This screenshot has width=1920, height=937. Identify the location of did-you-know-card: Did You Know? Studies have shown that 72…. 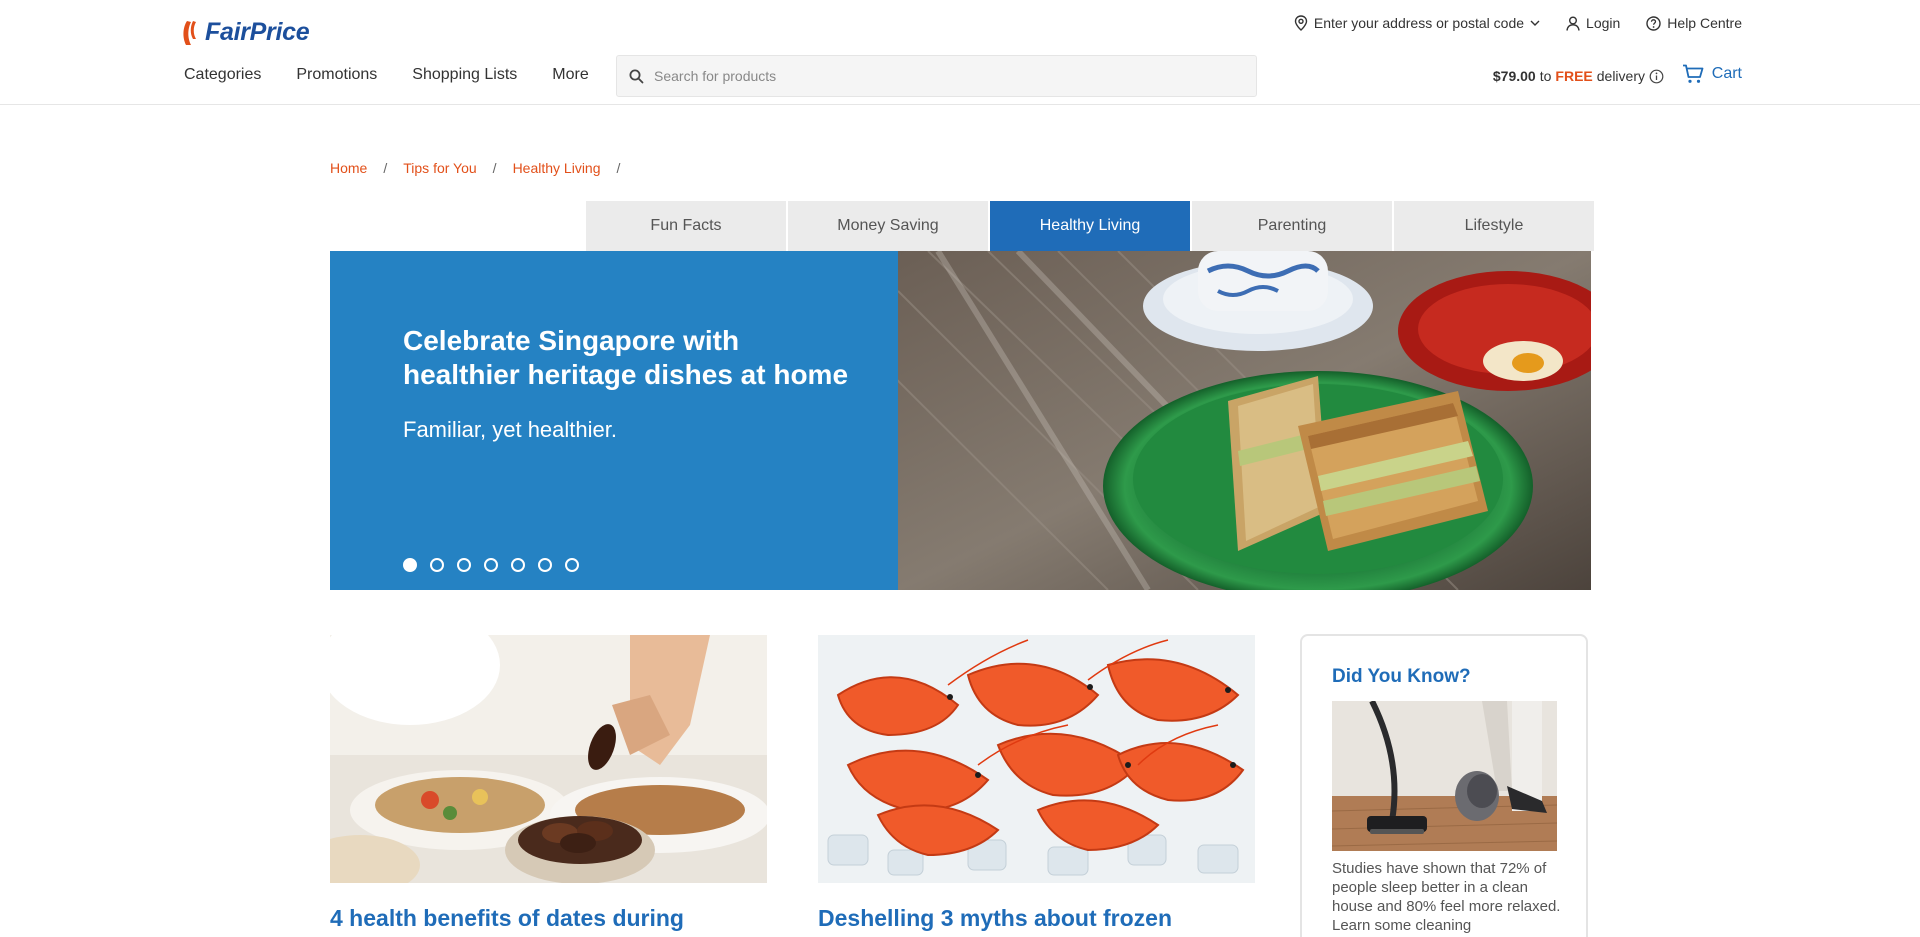
(1444, 785).